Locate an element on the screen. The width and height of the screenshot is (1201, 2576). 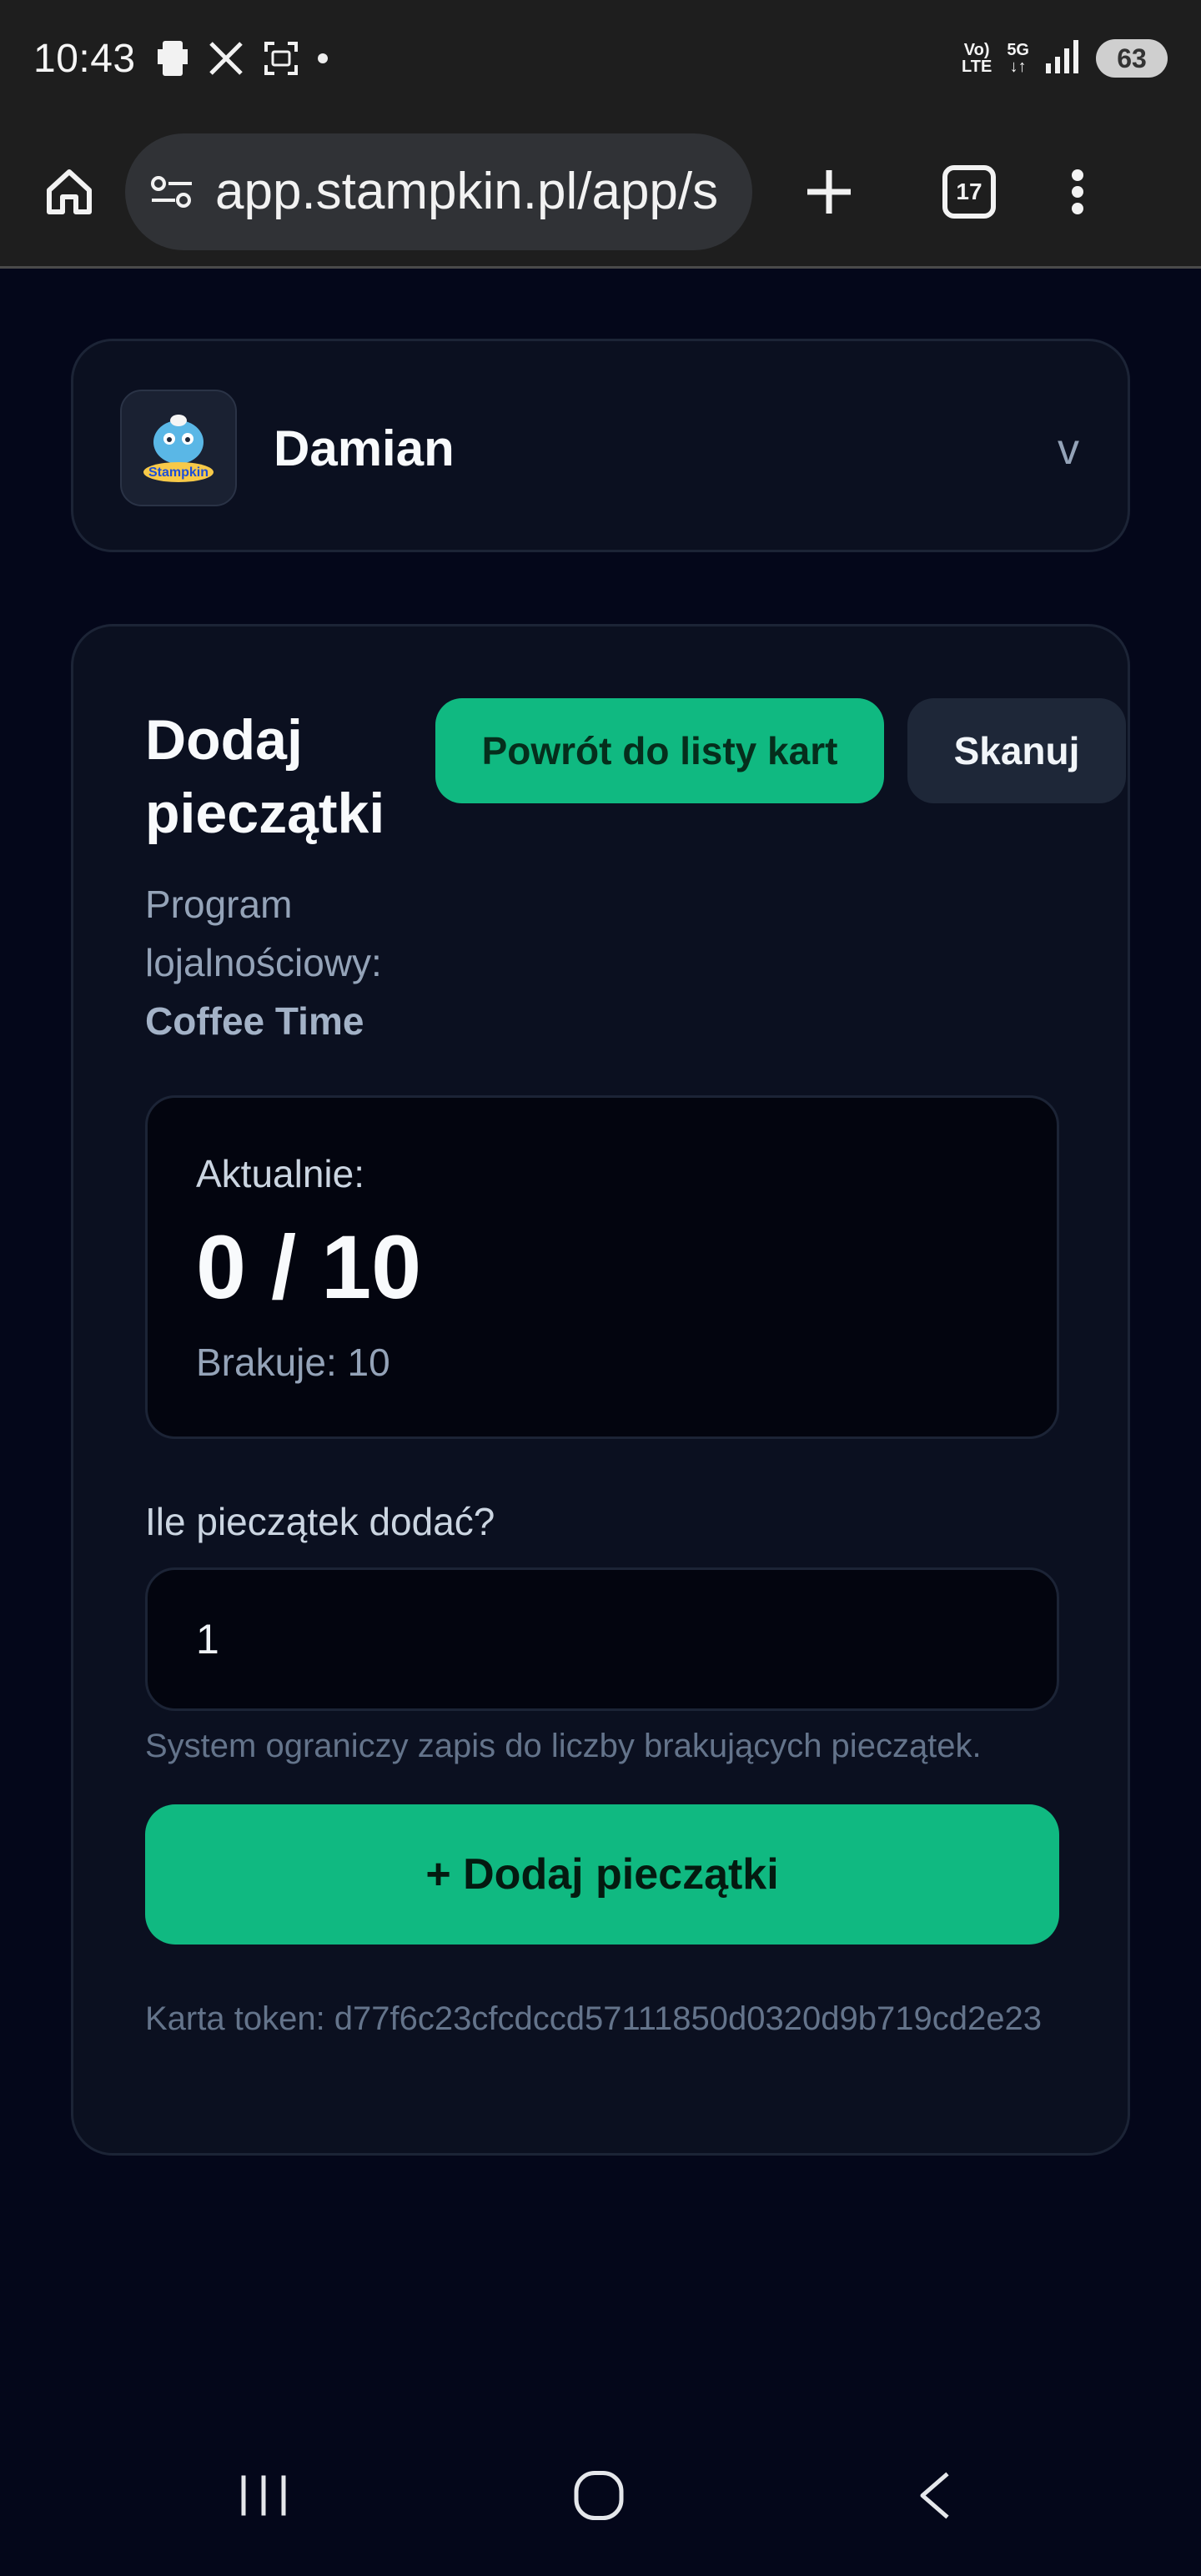
chevron-down-icon: v is located at coordinates (1069, 450).